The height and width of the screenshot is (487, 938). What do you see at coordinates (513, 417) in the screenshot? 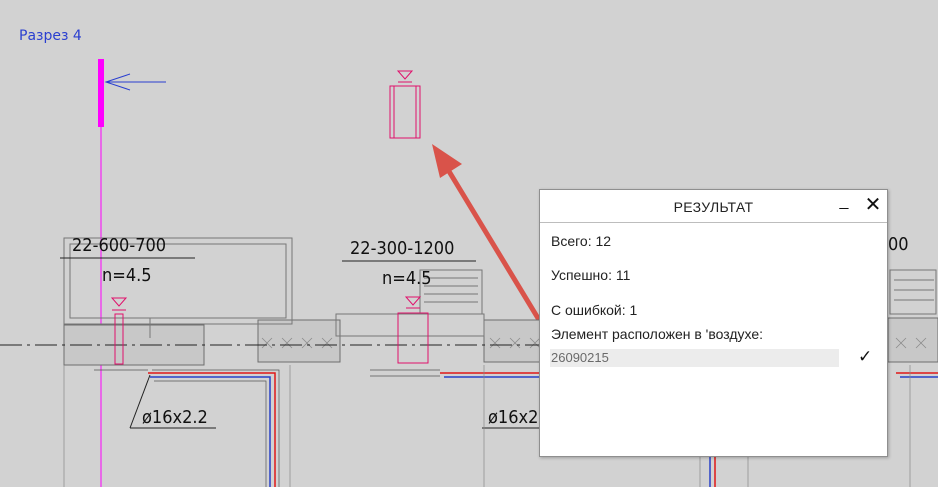
I see `pipe-2-label: ø16x2` at bounding box center [513, 417].